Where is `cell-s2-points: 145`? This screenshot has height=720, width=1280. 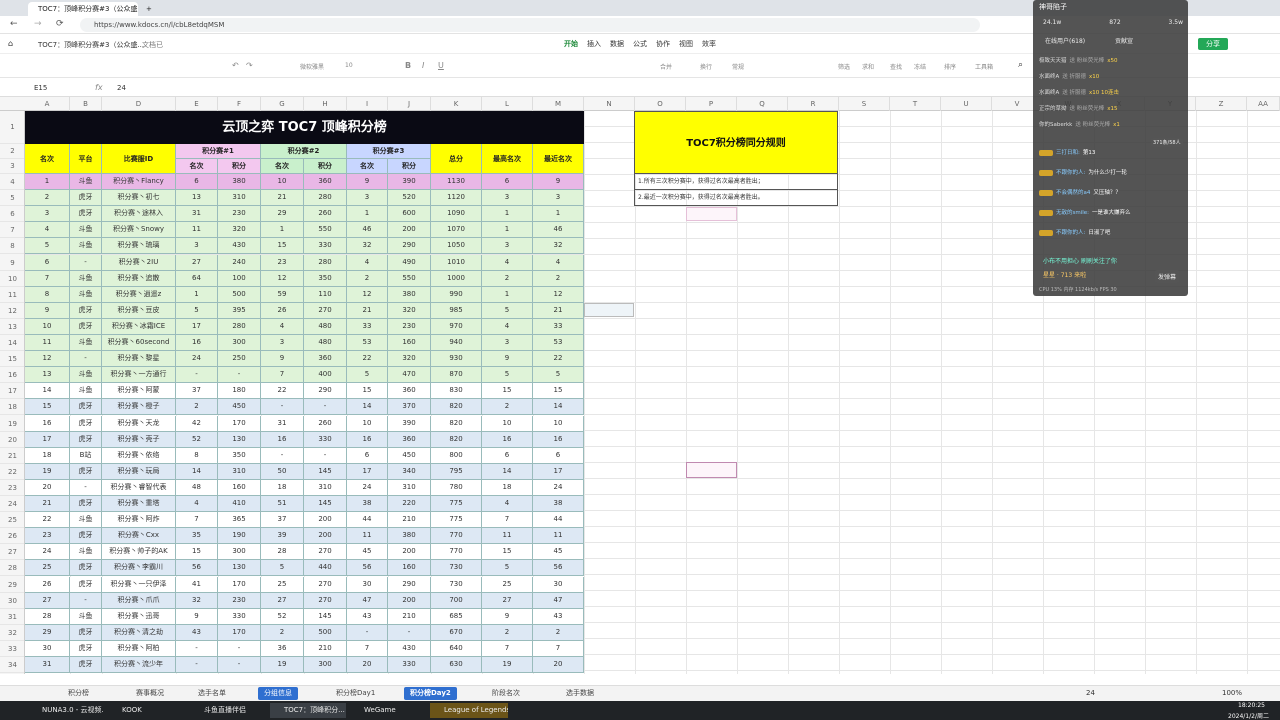
cell-s2-points: 145 is located at coordinates (325, 504).